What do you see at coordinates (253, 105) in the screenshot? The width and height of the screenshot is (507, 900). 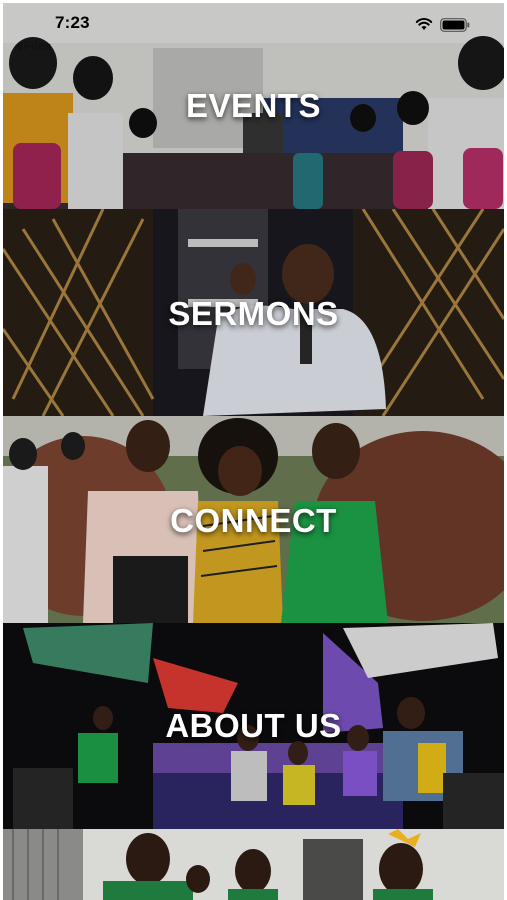 I see `menu-tile-label: EVENTS` at bounding box center [253, 105].